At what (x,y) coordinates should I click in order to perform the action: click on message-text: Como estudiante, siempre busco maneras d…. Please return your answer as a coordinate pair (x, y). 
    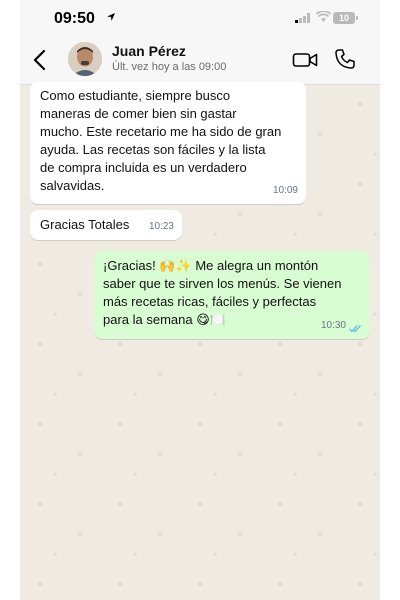
    Looking at the image, I should click on (161, 140).